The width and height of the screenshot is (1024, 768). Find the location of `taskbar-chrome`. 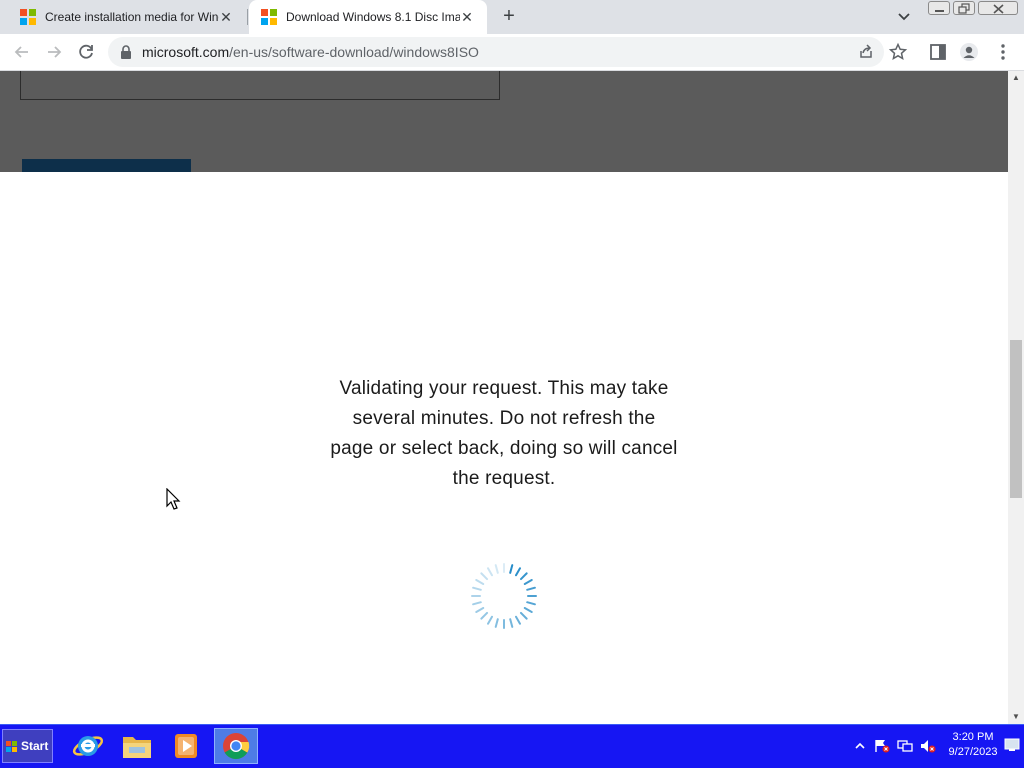

taskbar-chrome is located at coordinates (236, 746).